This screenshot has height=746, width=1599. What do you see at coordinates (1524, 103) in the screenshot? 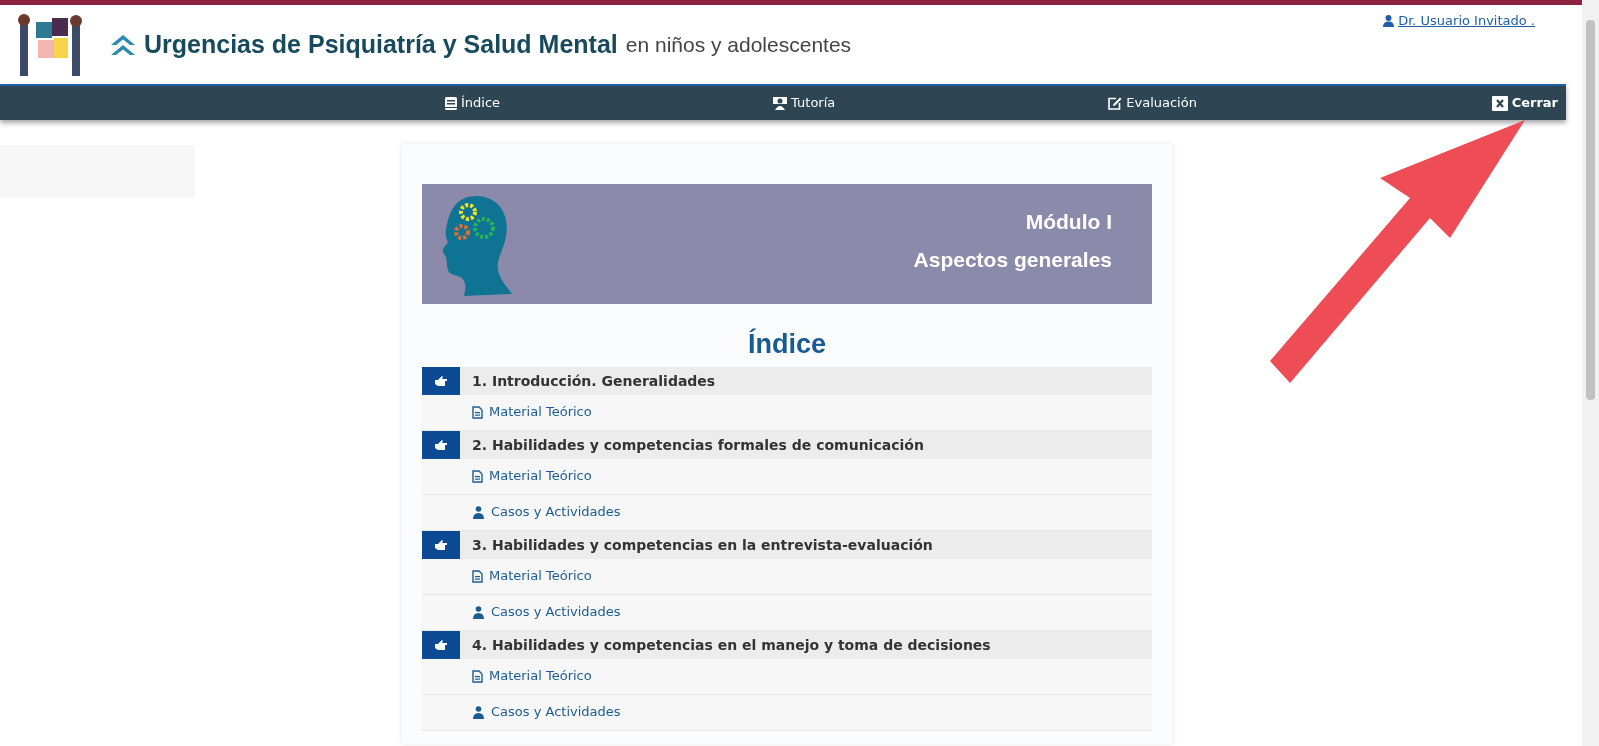
I see `close-button: Cerrar` at bounding box center [1524, 103].